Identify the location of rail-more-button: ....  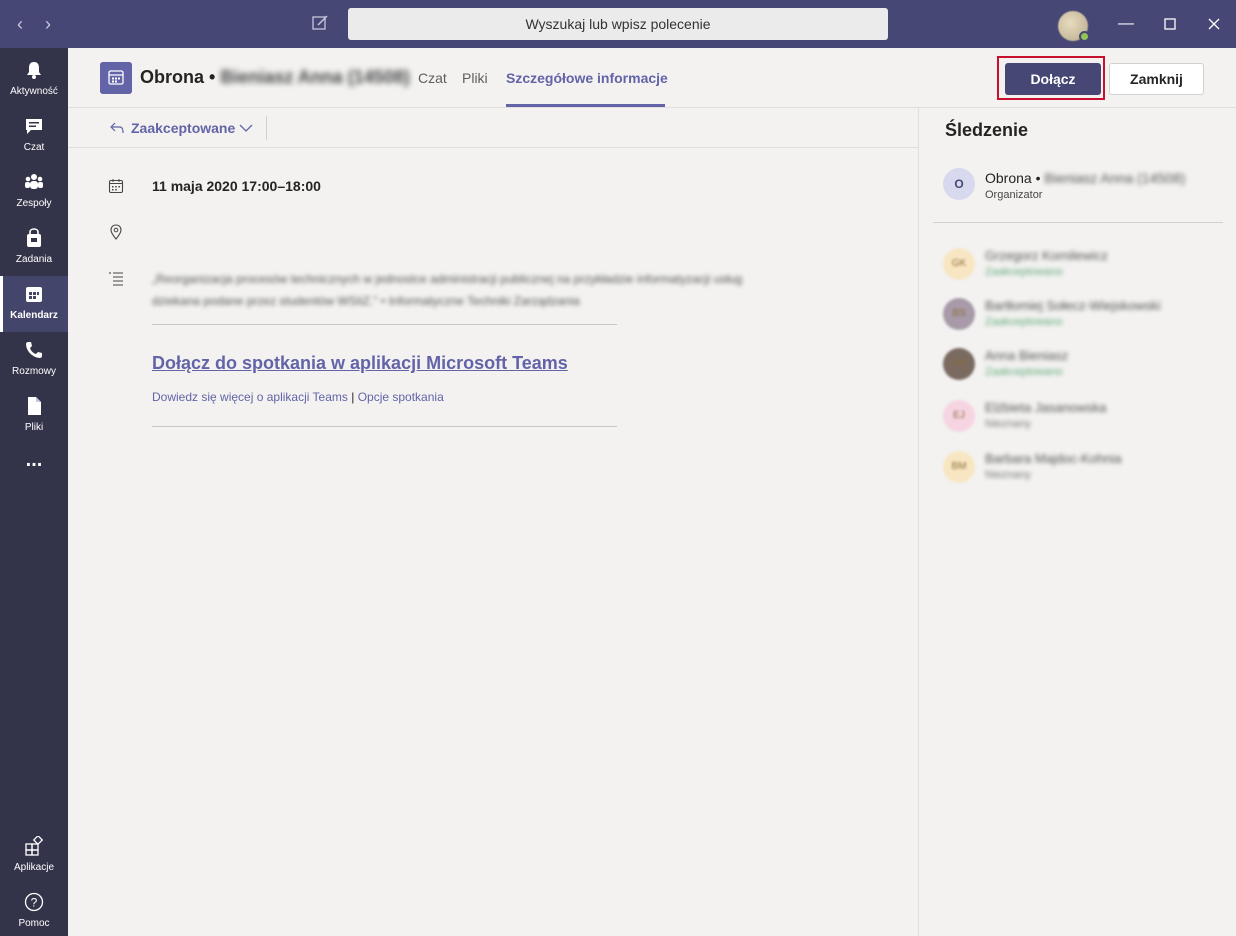
(34, 464).